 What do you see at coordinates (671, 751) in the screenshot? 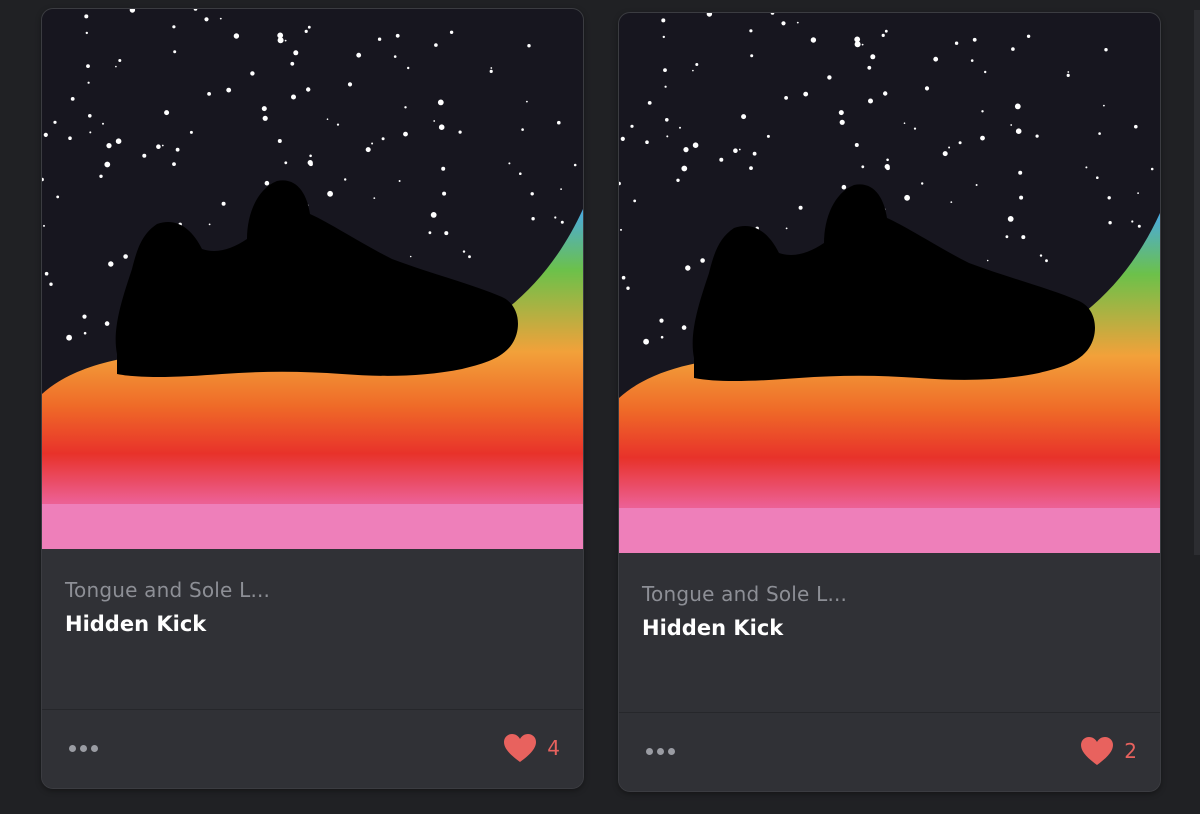
I see `more-dot` at bounding box center [671, 751].